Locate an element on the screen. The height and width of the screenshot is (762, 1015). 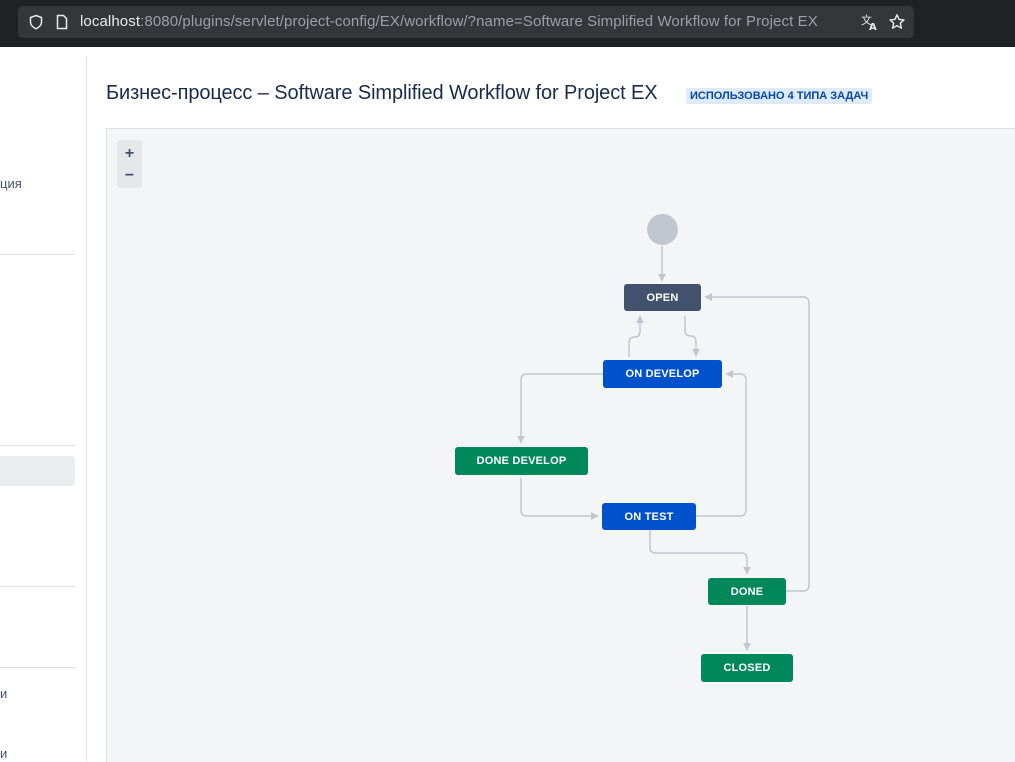
transition-open-ondevelop is located at coordinates (692, 336).